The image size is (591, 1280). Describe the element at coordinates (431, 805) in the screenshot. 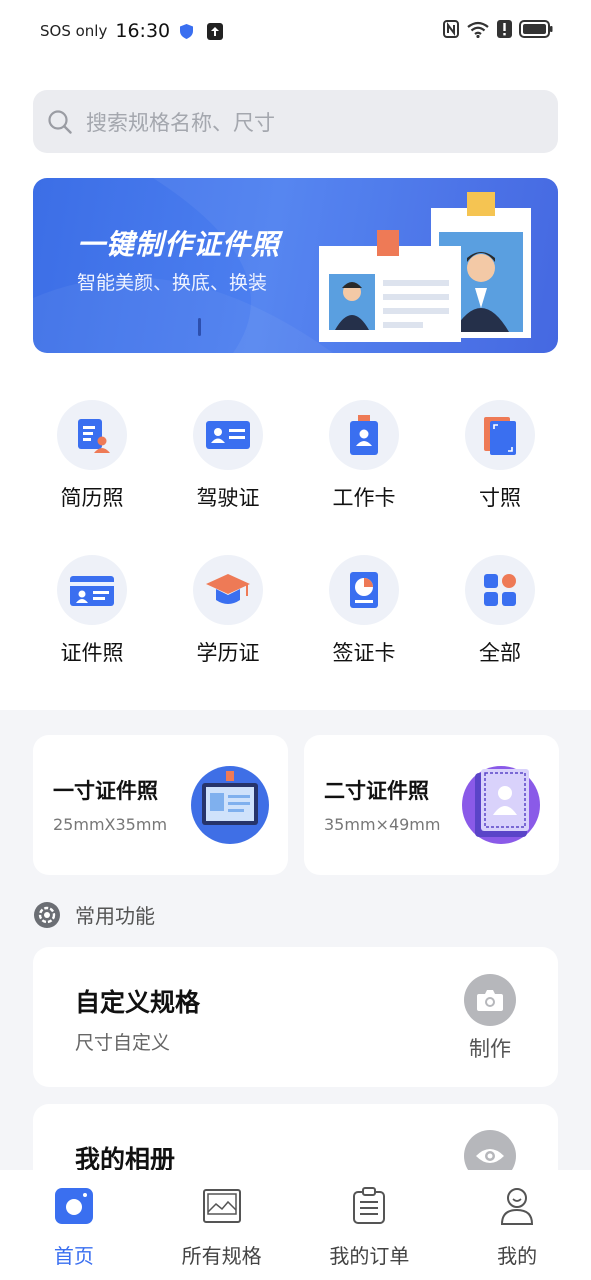

I see `two-inch-card: 二寸证件照 35mm×49mm` at that location.